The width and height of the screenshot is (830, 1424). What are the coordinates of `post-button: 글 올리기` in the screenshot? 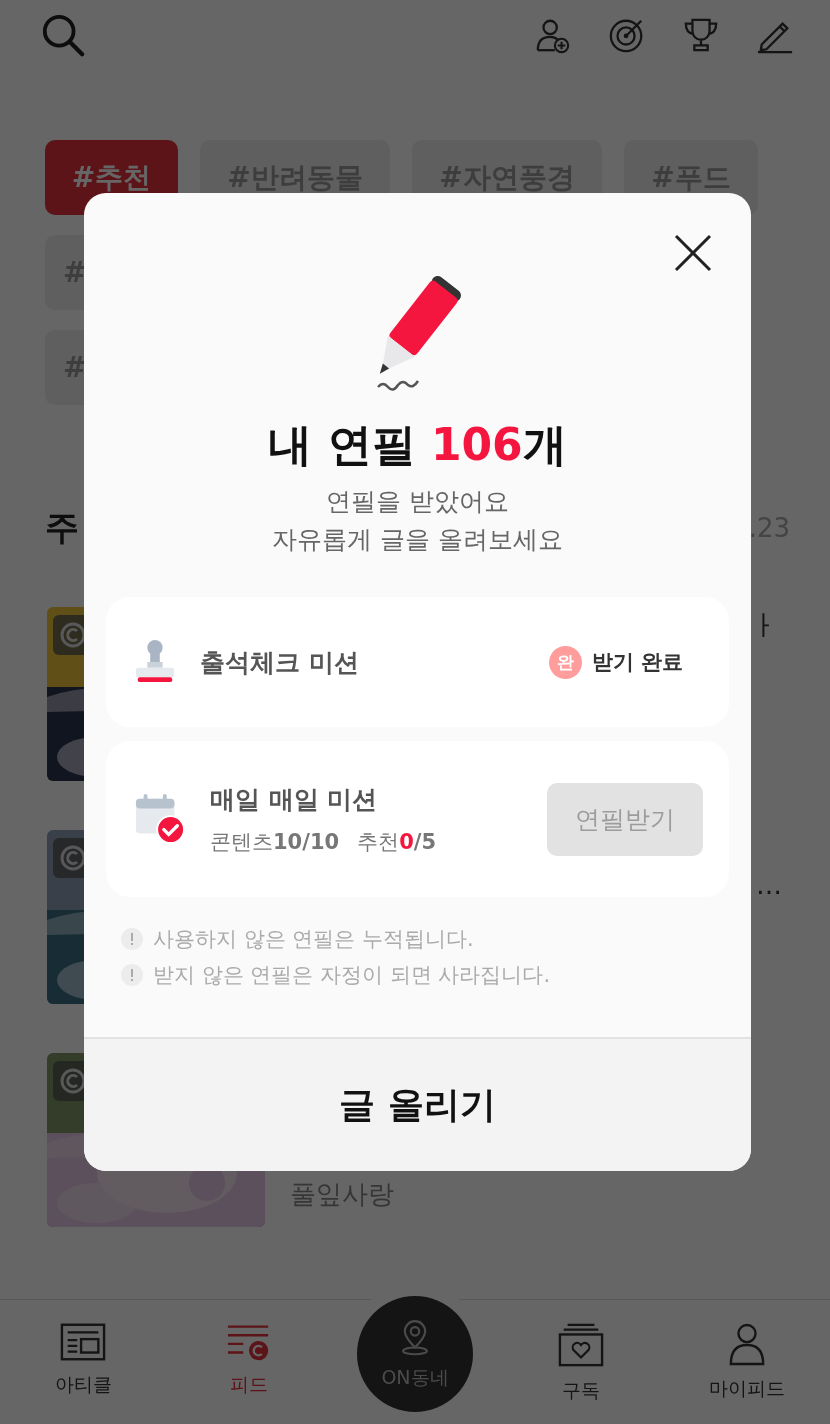 It's located at (417, 1104).